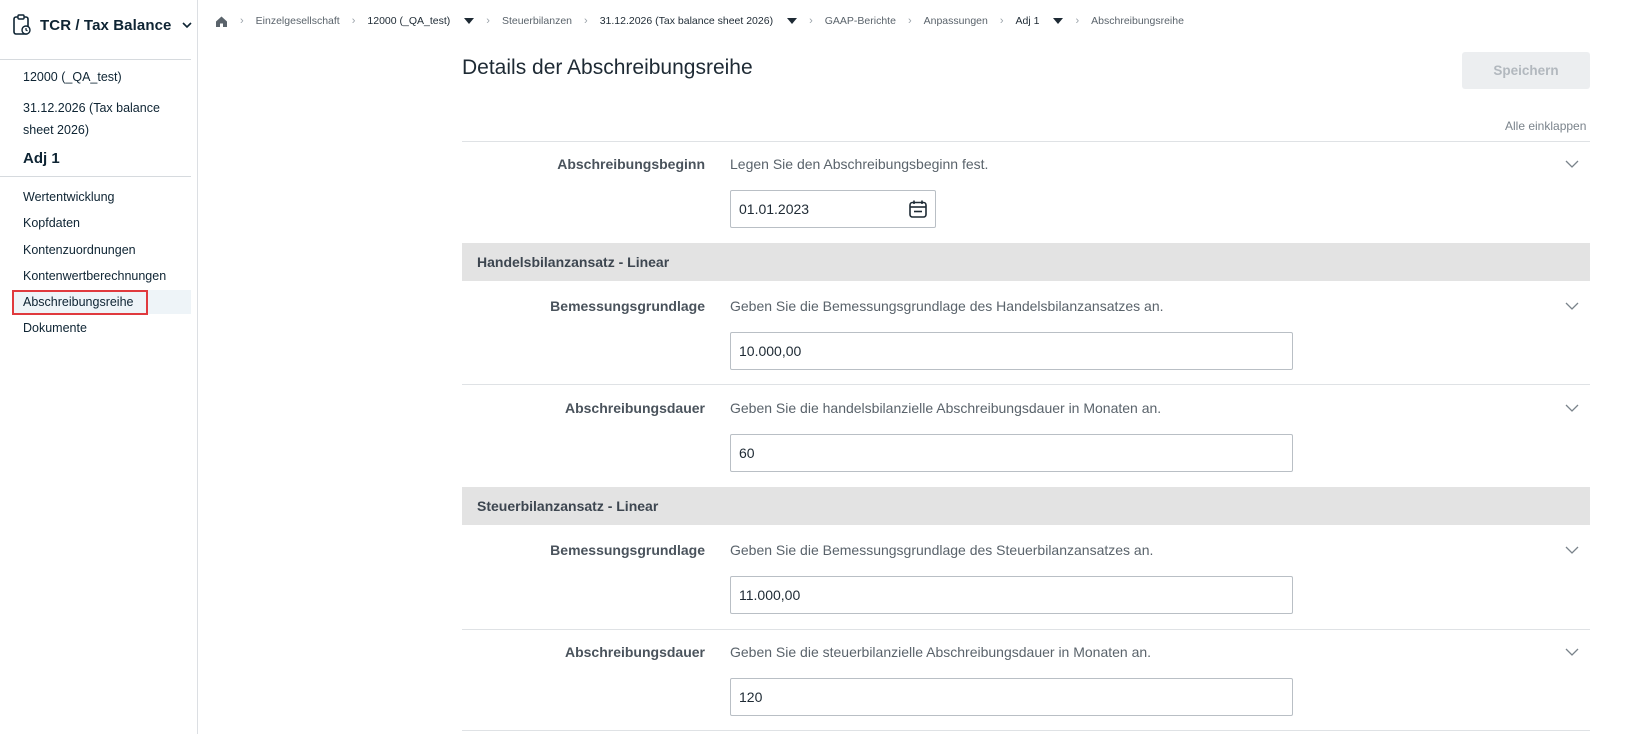 This screenshot has width=1650, height=734. Describe the element at coordinates (221, 21) in the screenshot. I see `home-icon` at that location.